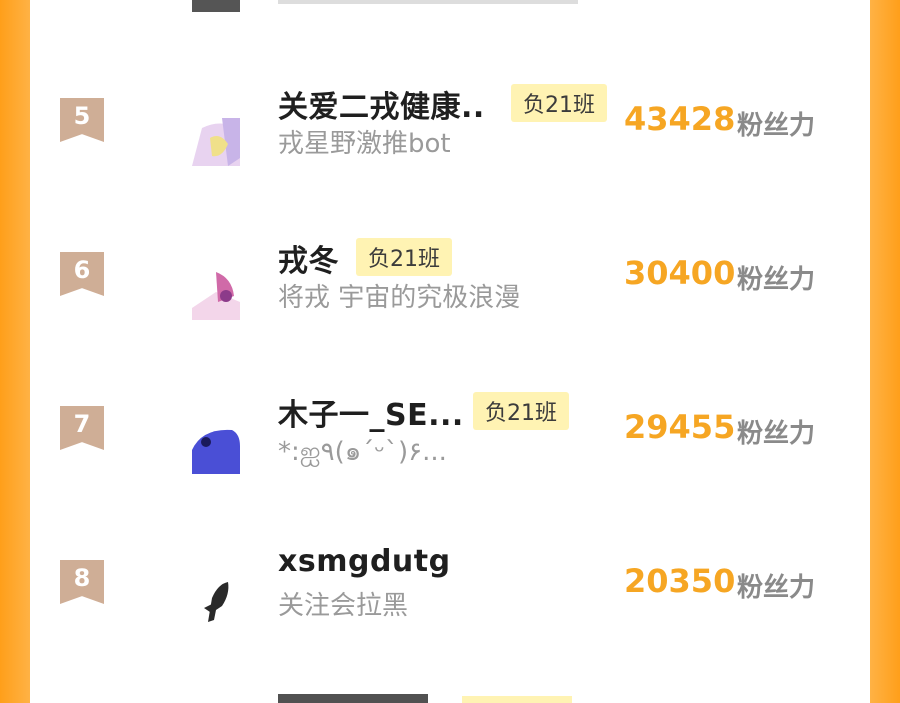 The image size is (900, 703). Describe the element at coordinates (680, 273) in the screenshot. I see `fan-power-score: 30400` at that location.